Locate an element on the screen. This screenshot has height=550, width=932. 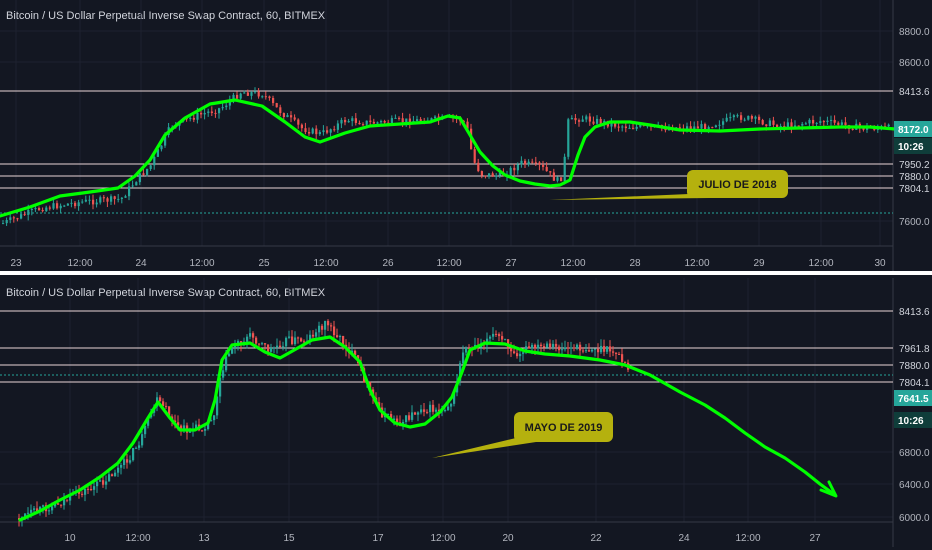
x-tick-label: 27 is located at coordinates (815, 538).